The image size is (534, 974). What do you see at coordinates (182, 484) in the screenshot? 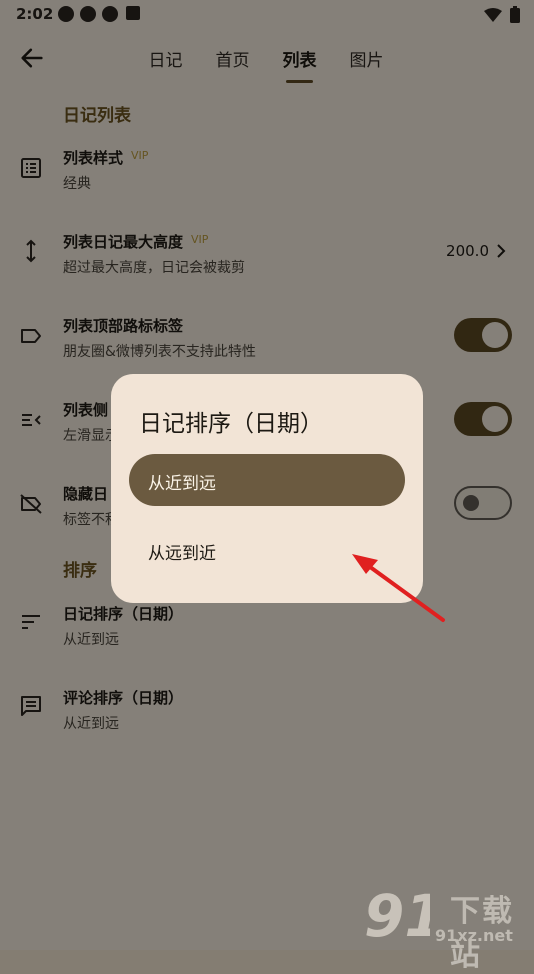
I see `option-label: 从近到远` at bounding box center [182, 484].